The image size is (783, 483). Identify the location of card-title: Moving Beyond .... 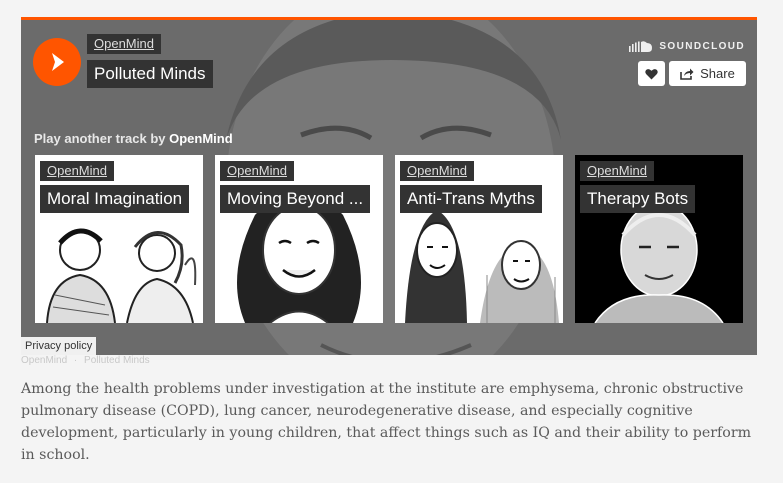
(295, 199).